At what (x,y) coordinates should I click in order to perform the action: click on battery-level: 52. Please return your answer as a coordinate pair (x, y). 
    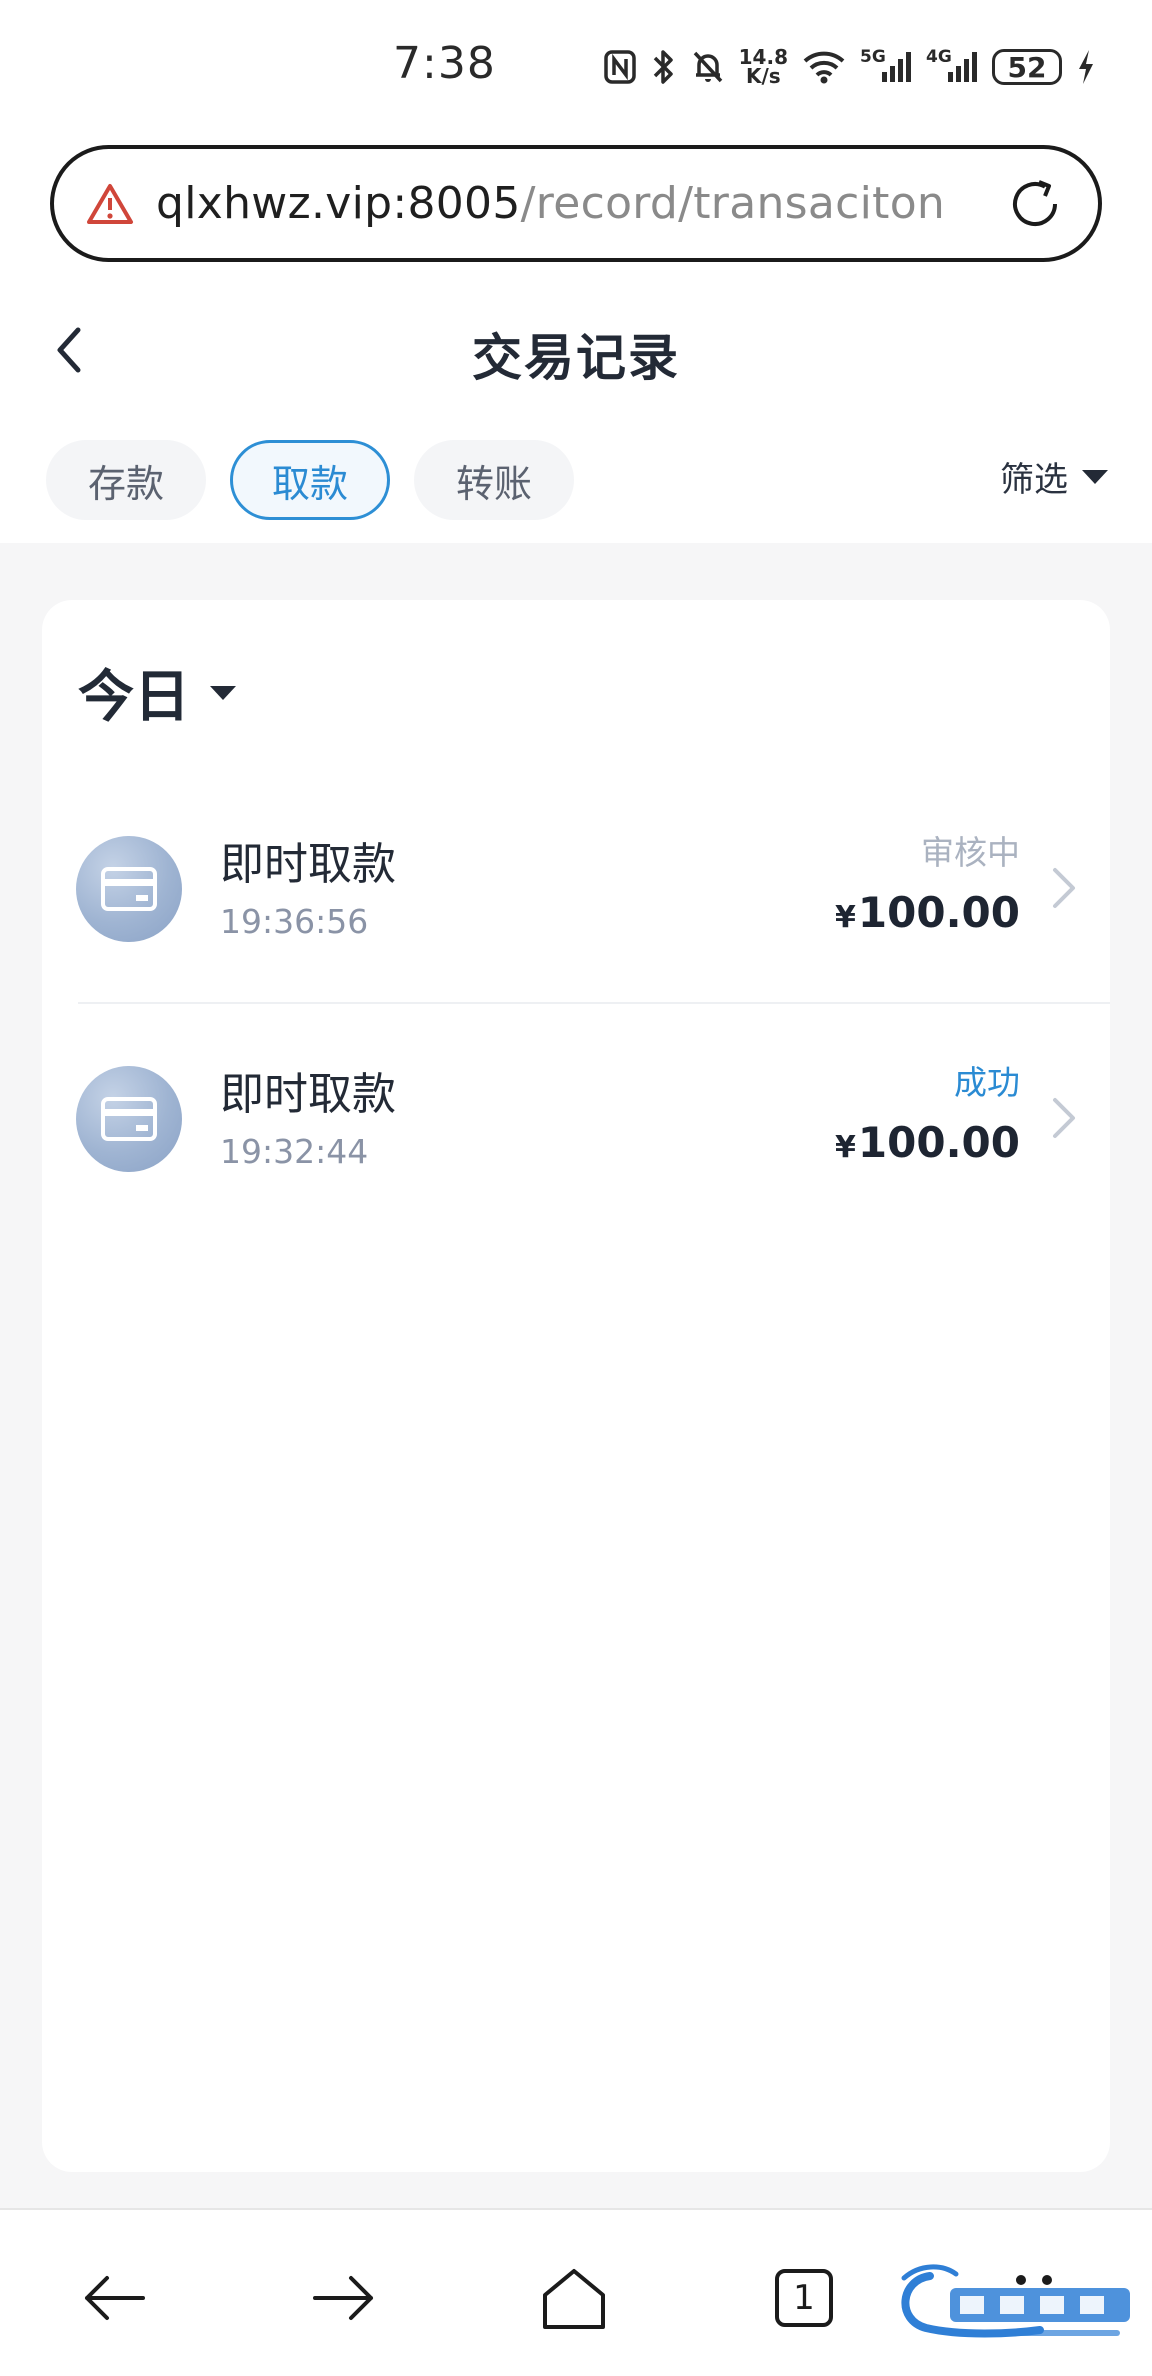
    Looking at the image, I should click on (1027, 67).